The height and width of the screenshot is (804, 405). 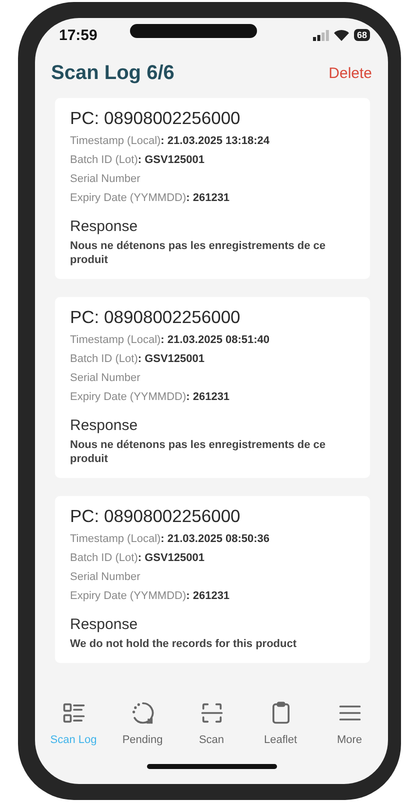 What do you see at coordinates (350, 723) in the screenshot?
I see `tab-item: More` at bounding box center [350, 723].